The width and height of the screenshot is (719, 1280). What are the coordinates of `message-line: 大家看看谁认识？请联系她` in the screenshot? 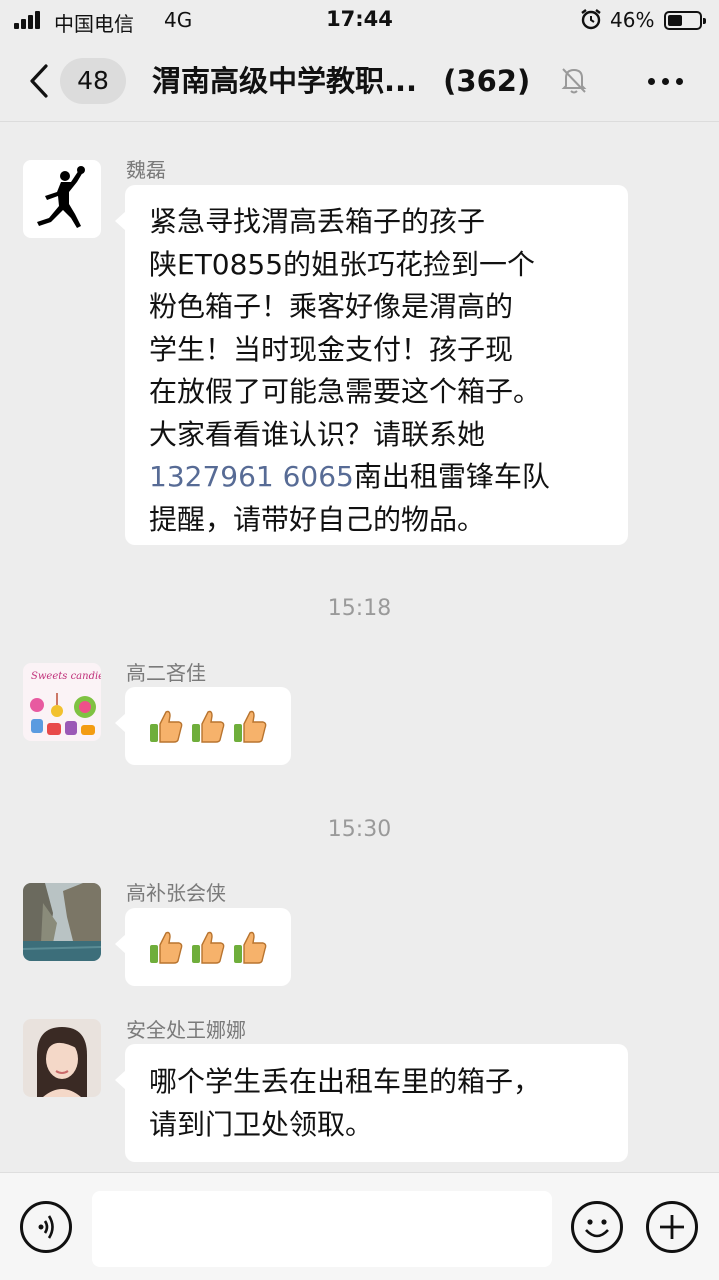 It's located at (317, 434).